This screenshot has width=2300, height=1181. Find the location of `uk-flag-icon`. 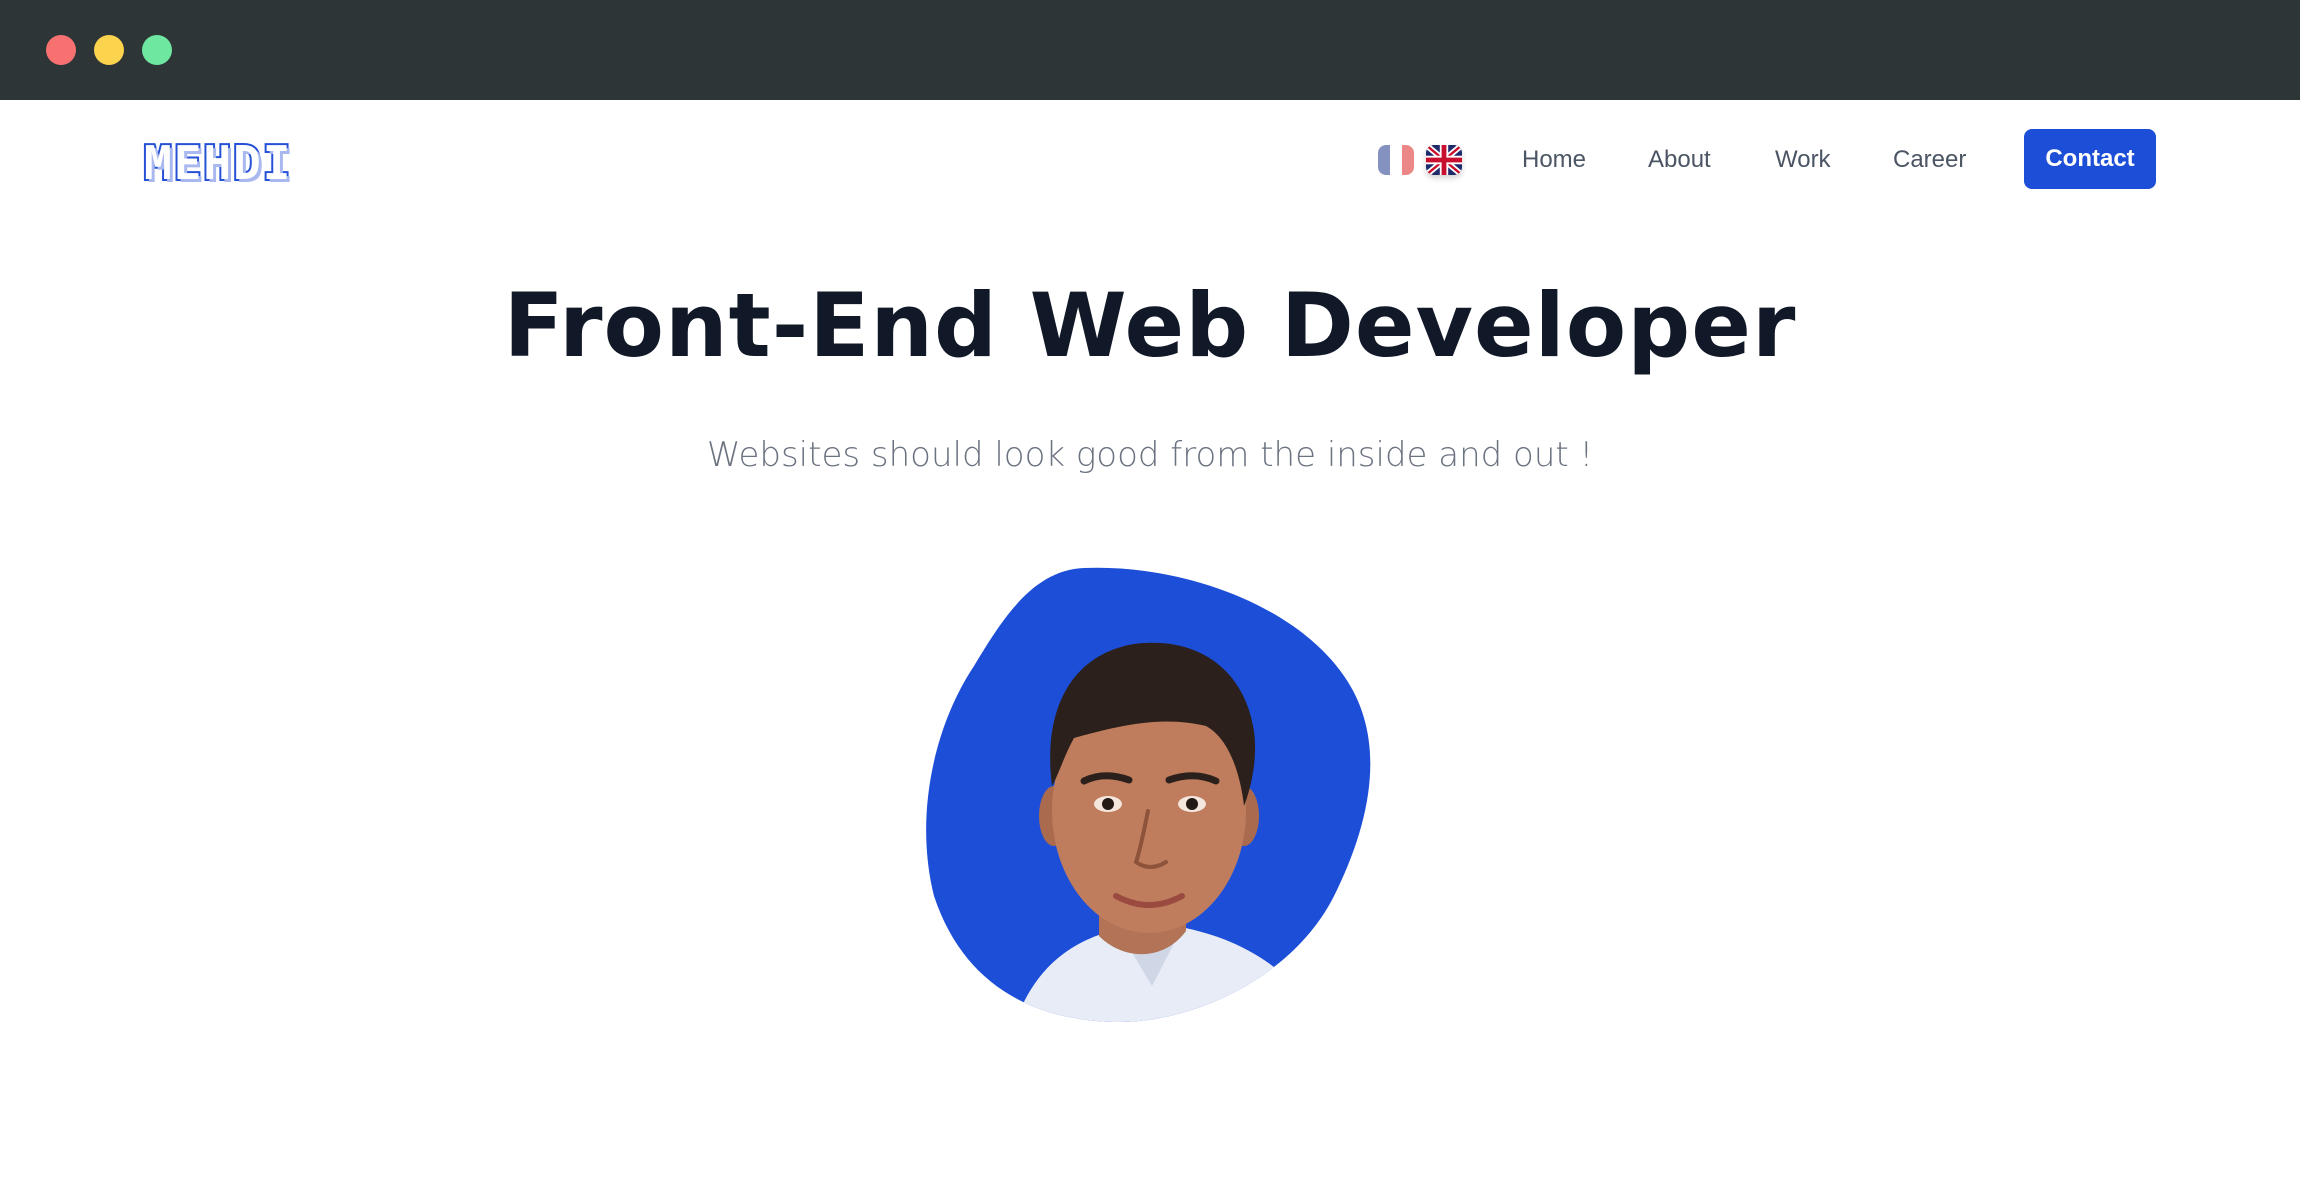

uk-flag-icon is located at coordinates (1444, 160).